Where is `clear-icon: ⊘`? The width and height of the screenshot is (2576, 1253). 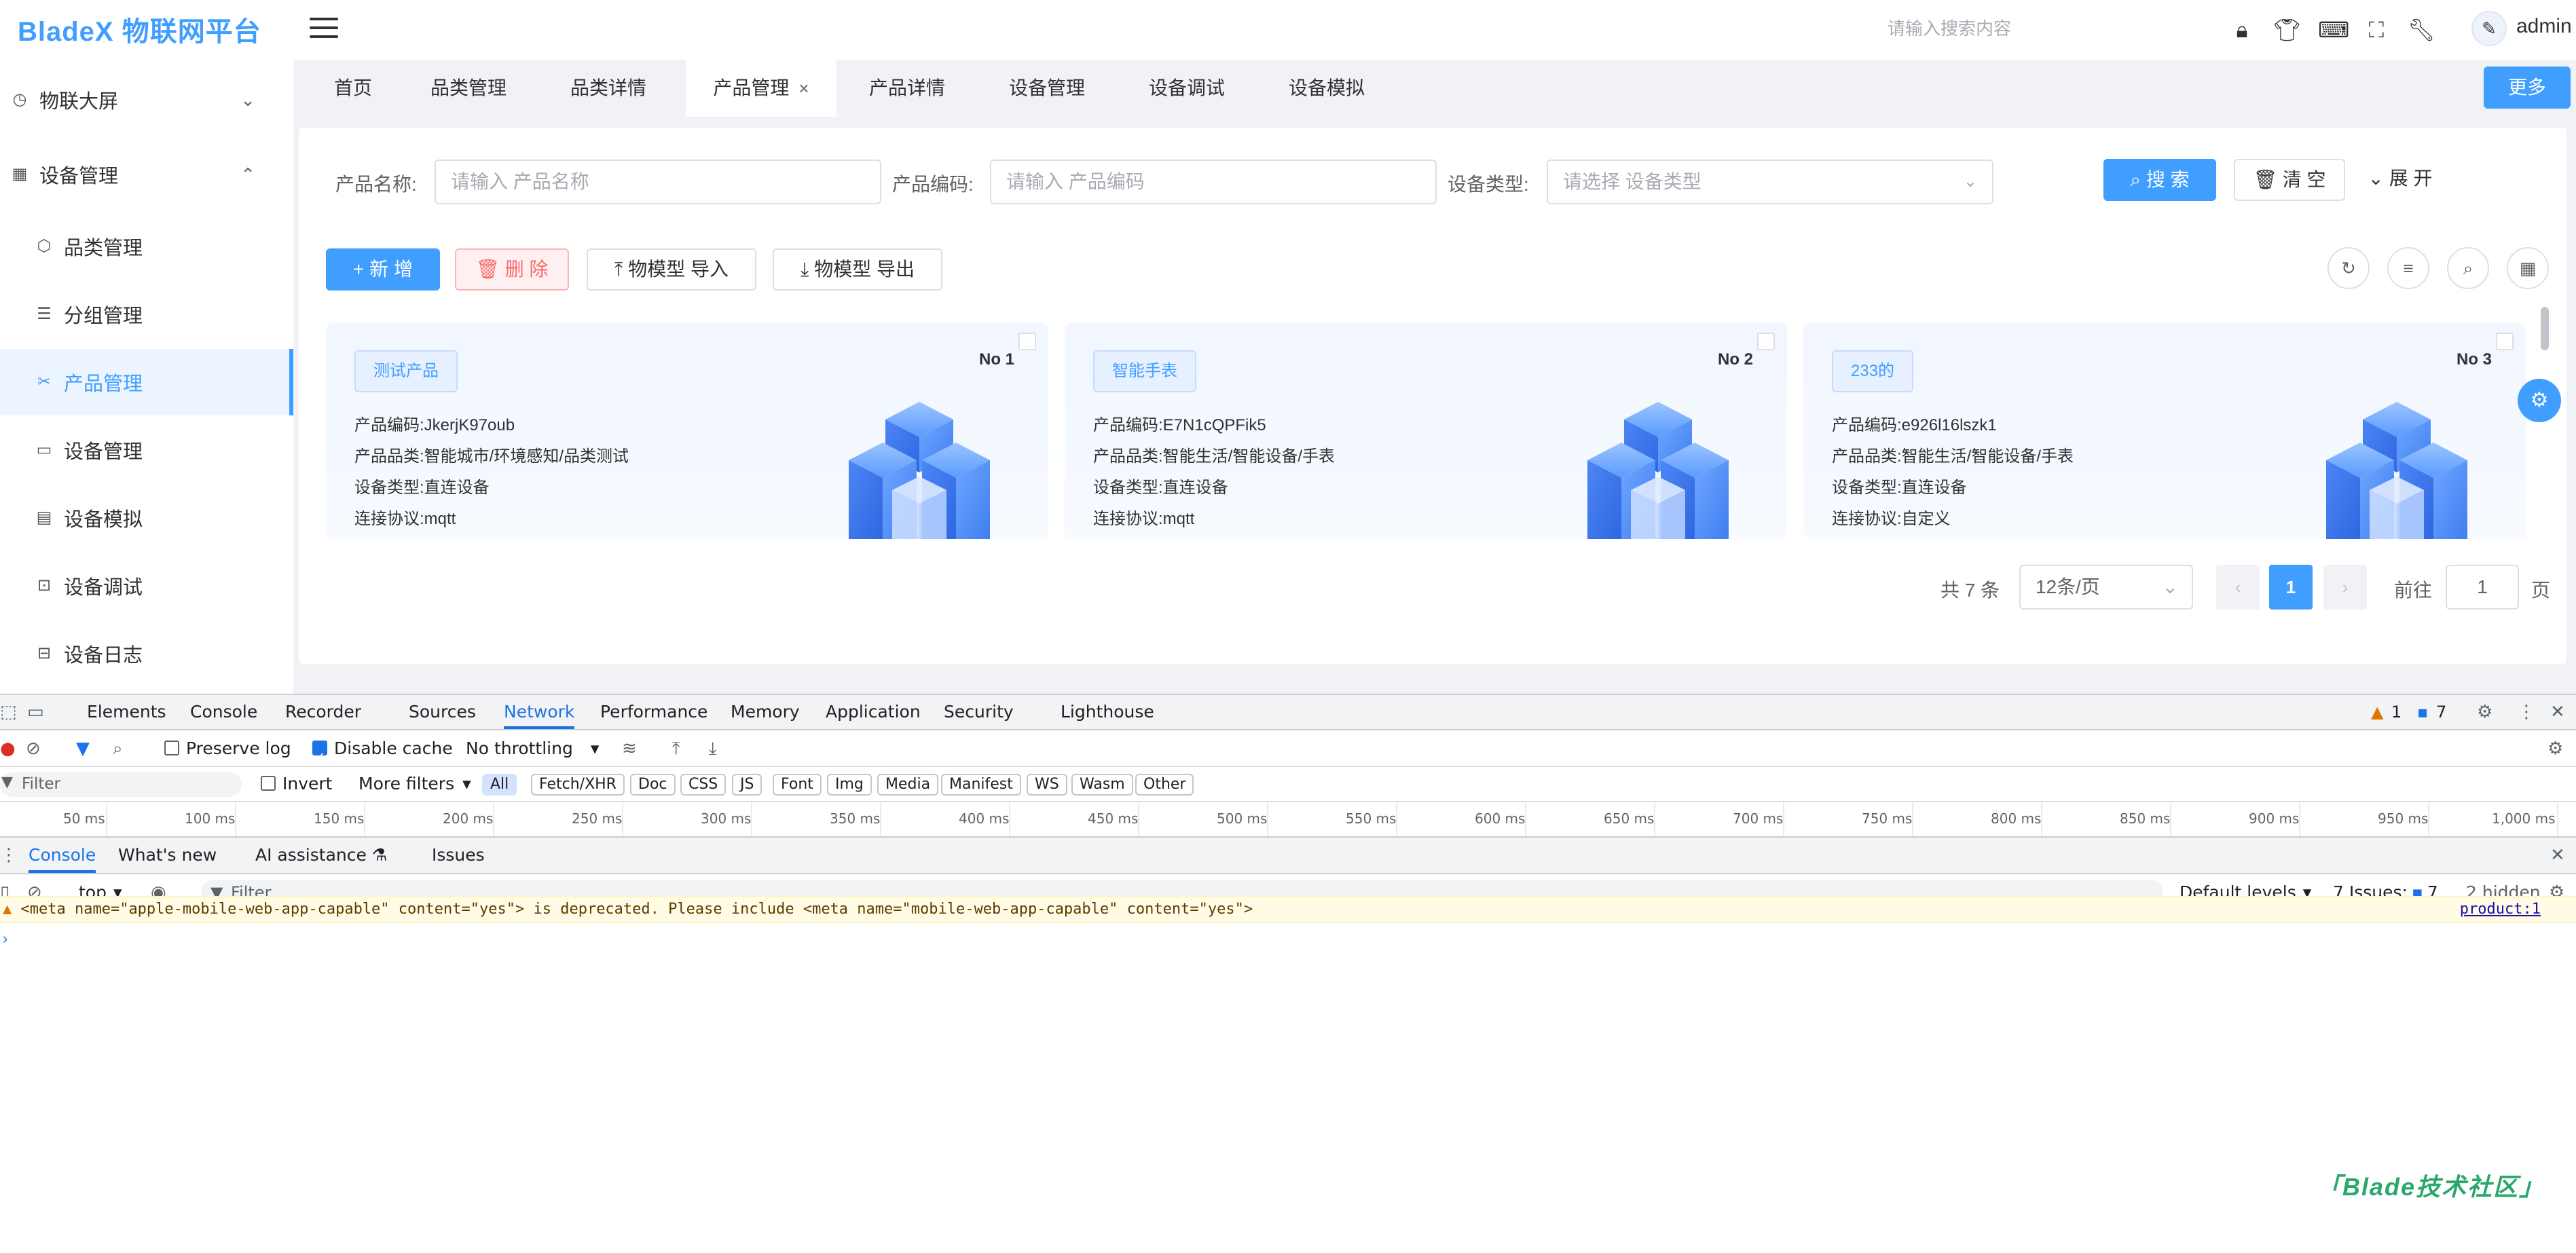
clear-icon: ⊘ is located at coordinates (33, 749).